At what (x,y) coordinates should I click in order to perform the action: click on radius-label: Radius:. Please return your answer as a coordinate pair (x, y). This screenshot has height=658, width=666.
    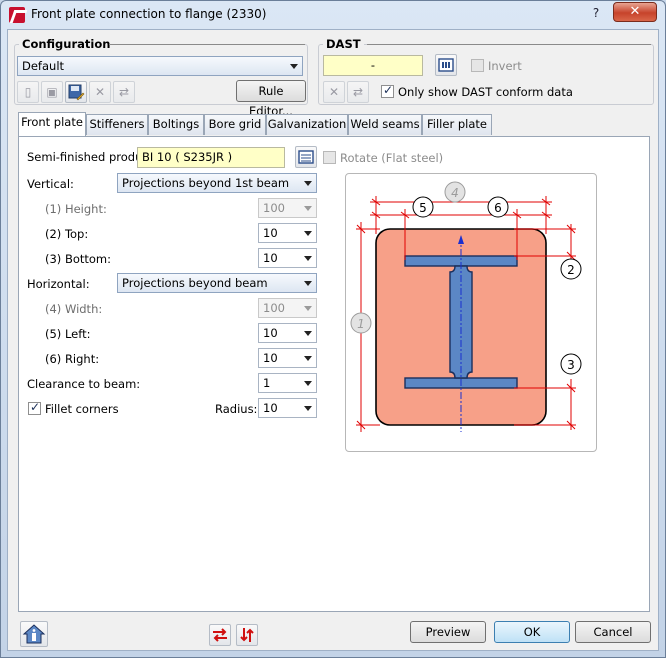
    Looking at the image, I should click on (236, 409).